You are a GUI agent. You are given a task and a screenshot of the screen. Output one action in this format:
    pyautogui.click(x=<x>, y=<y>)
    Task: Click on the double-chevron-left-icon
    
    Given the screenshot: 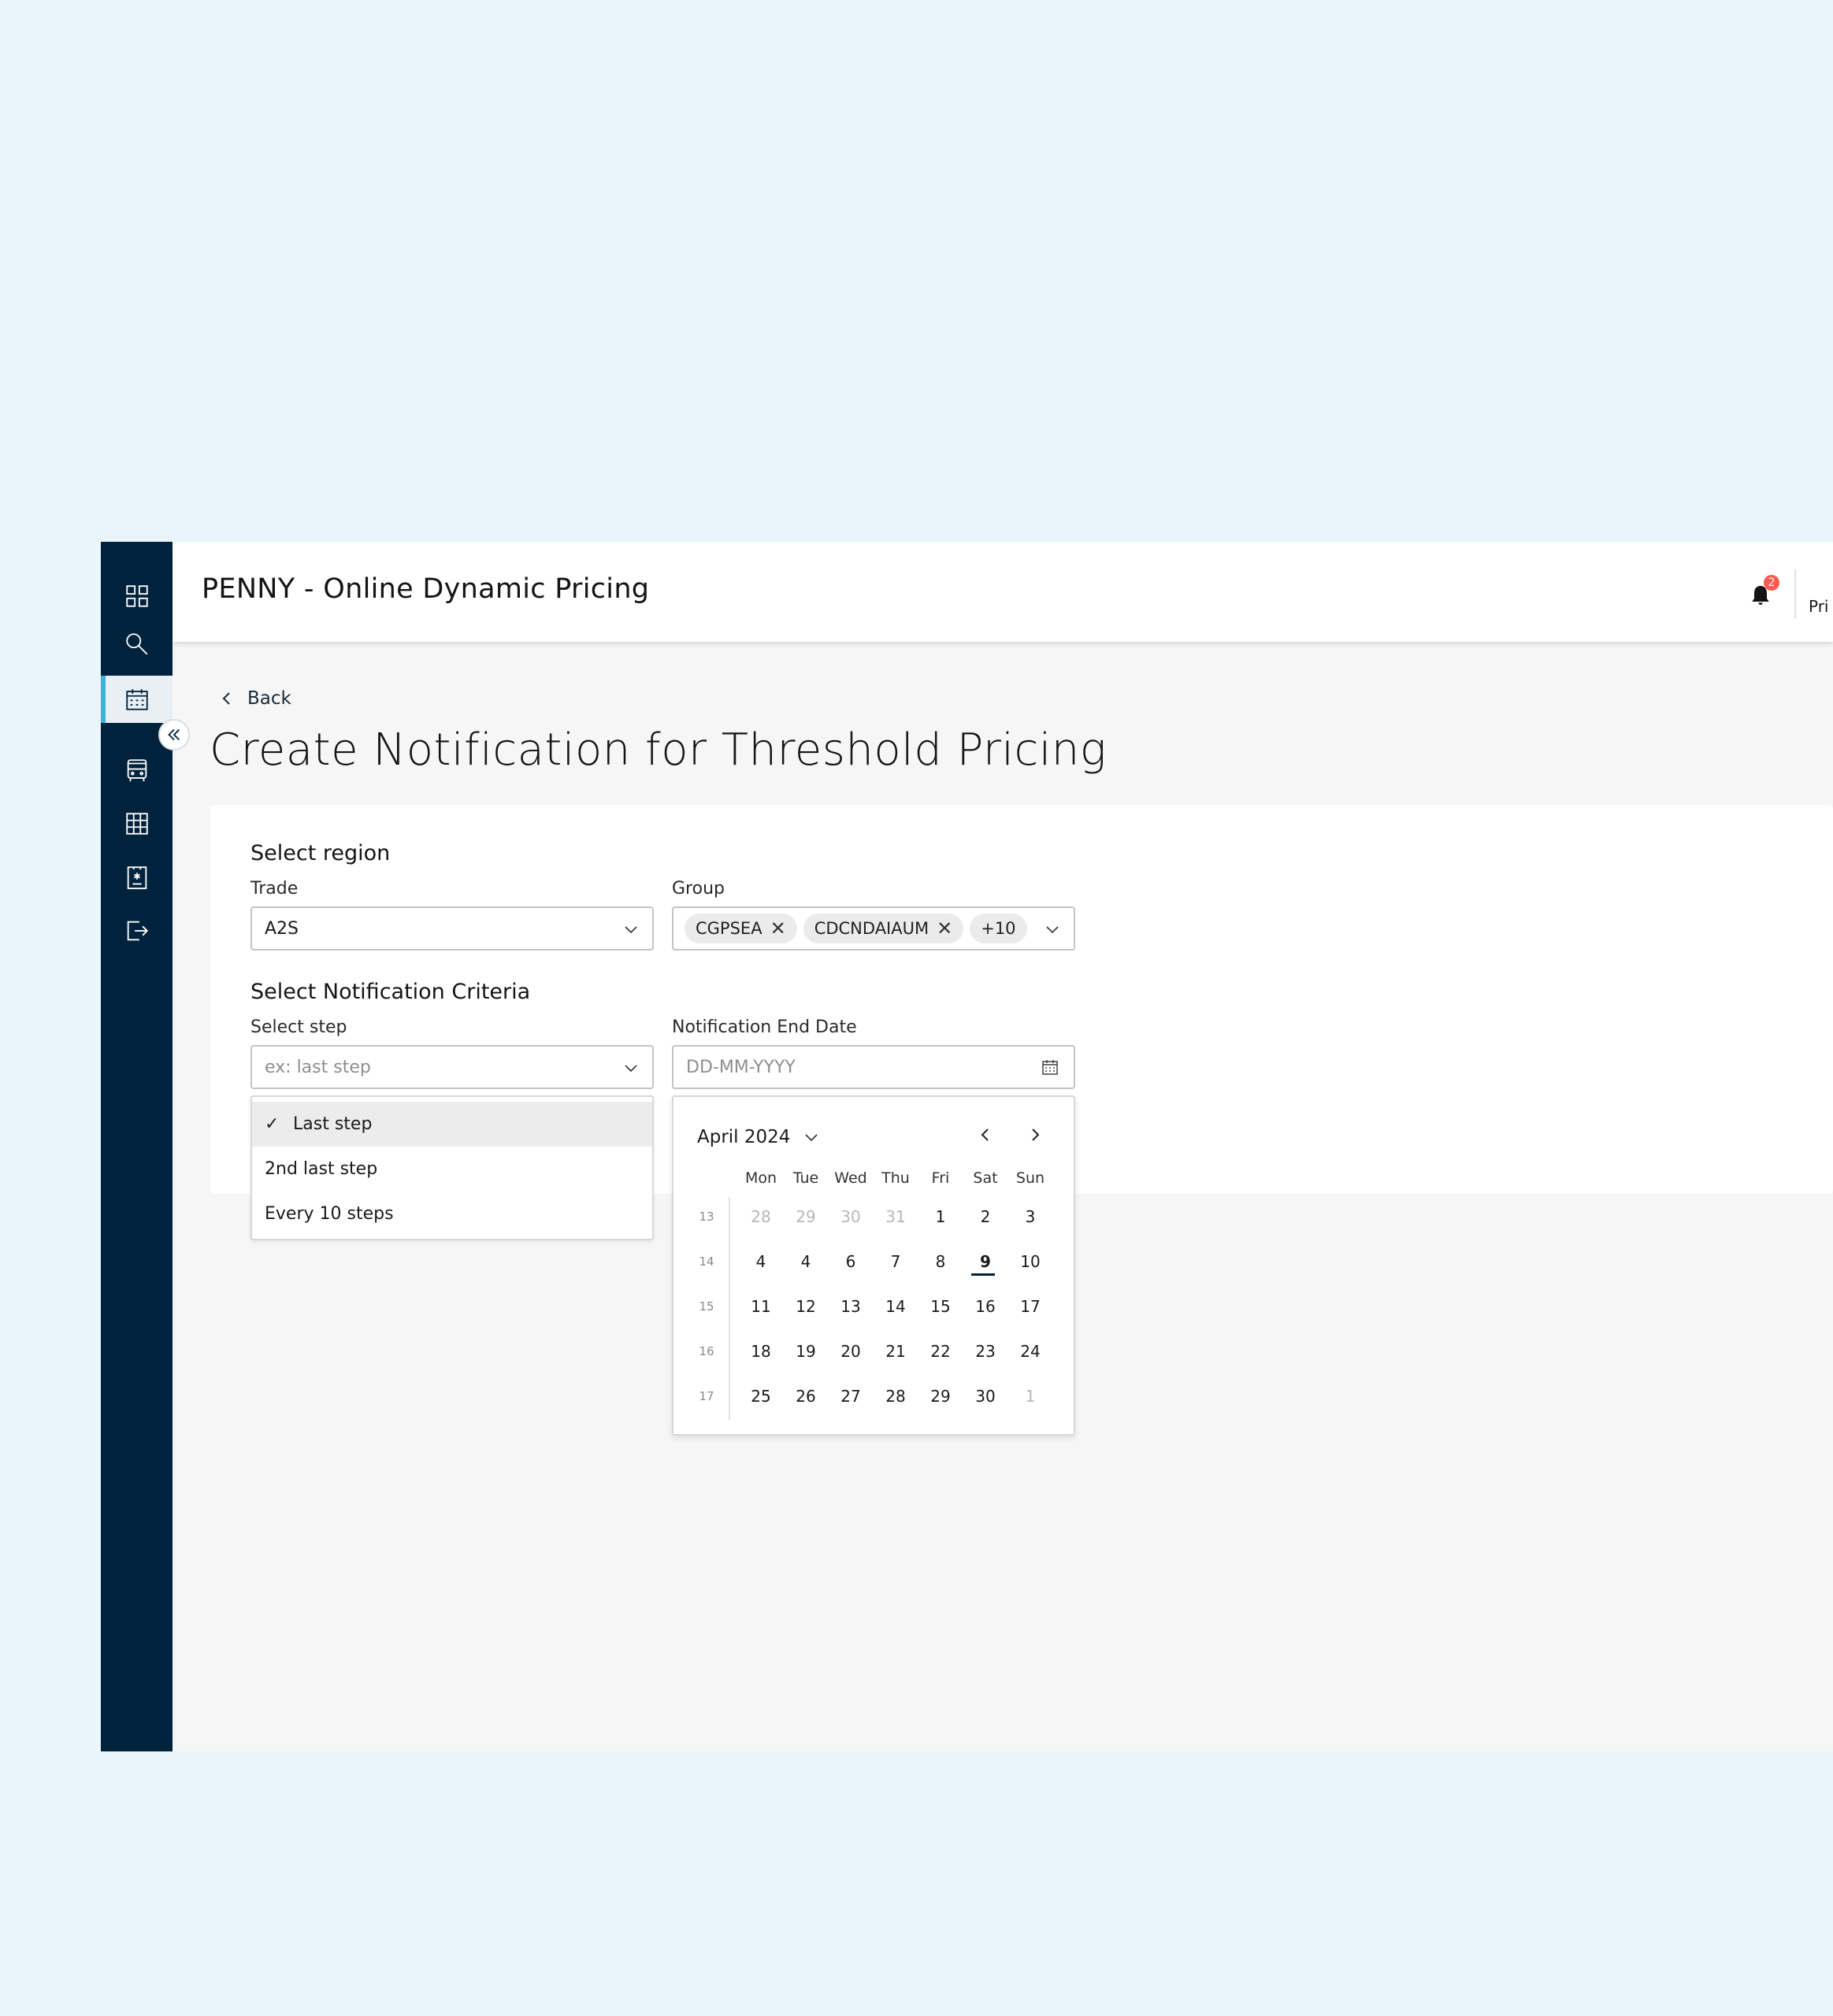 What is the action you would take?
    pyautogui.click(x=174, y=734)
    